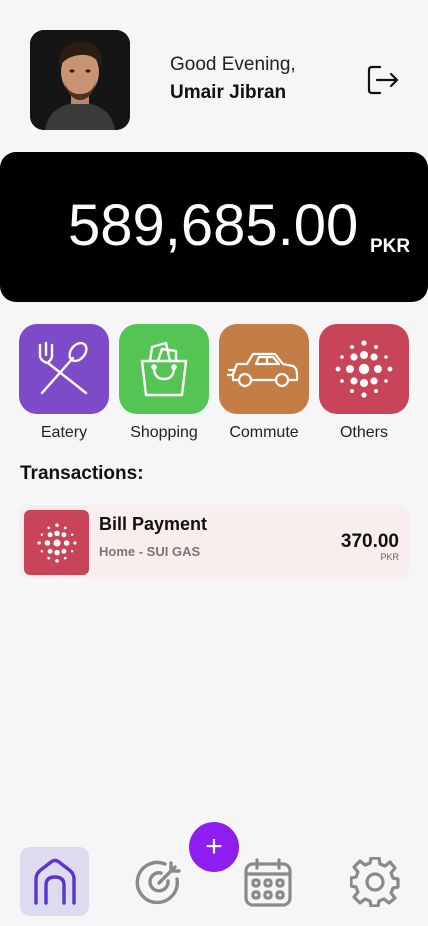 The image size is (428, 926). I want to click on category-list: Eatery Shopping Commute Others, so click(215, 384).